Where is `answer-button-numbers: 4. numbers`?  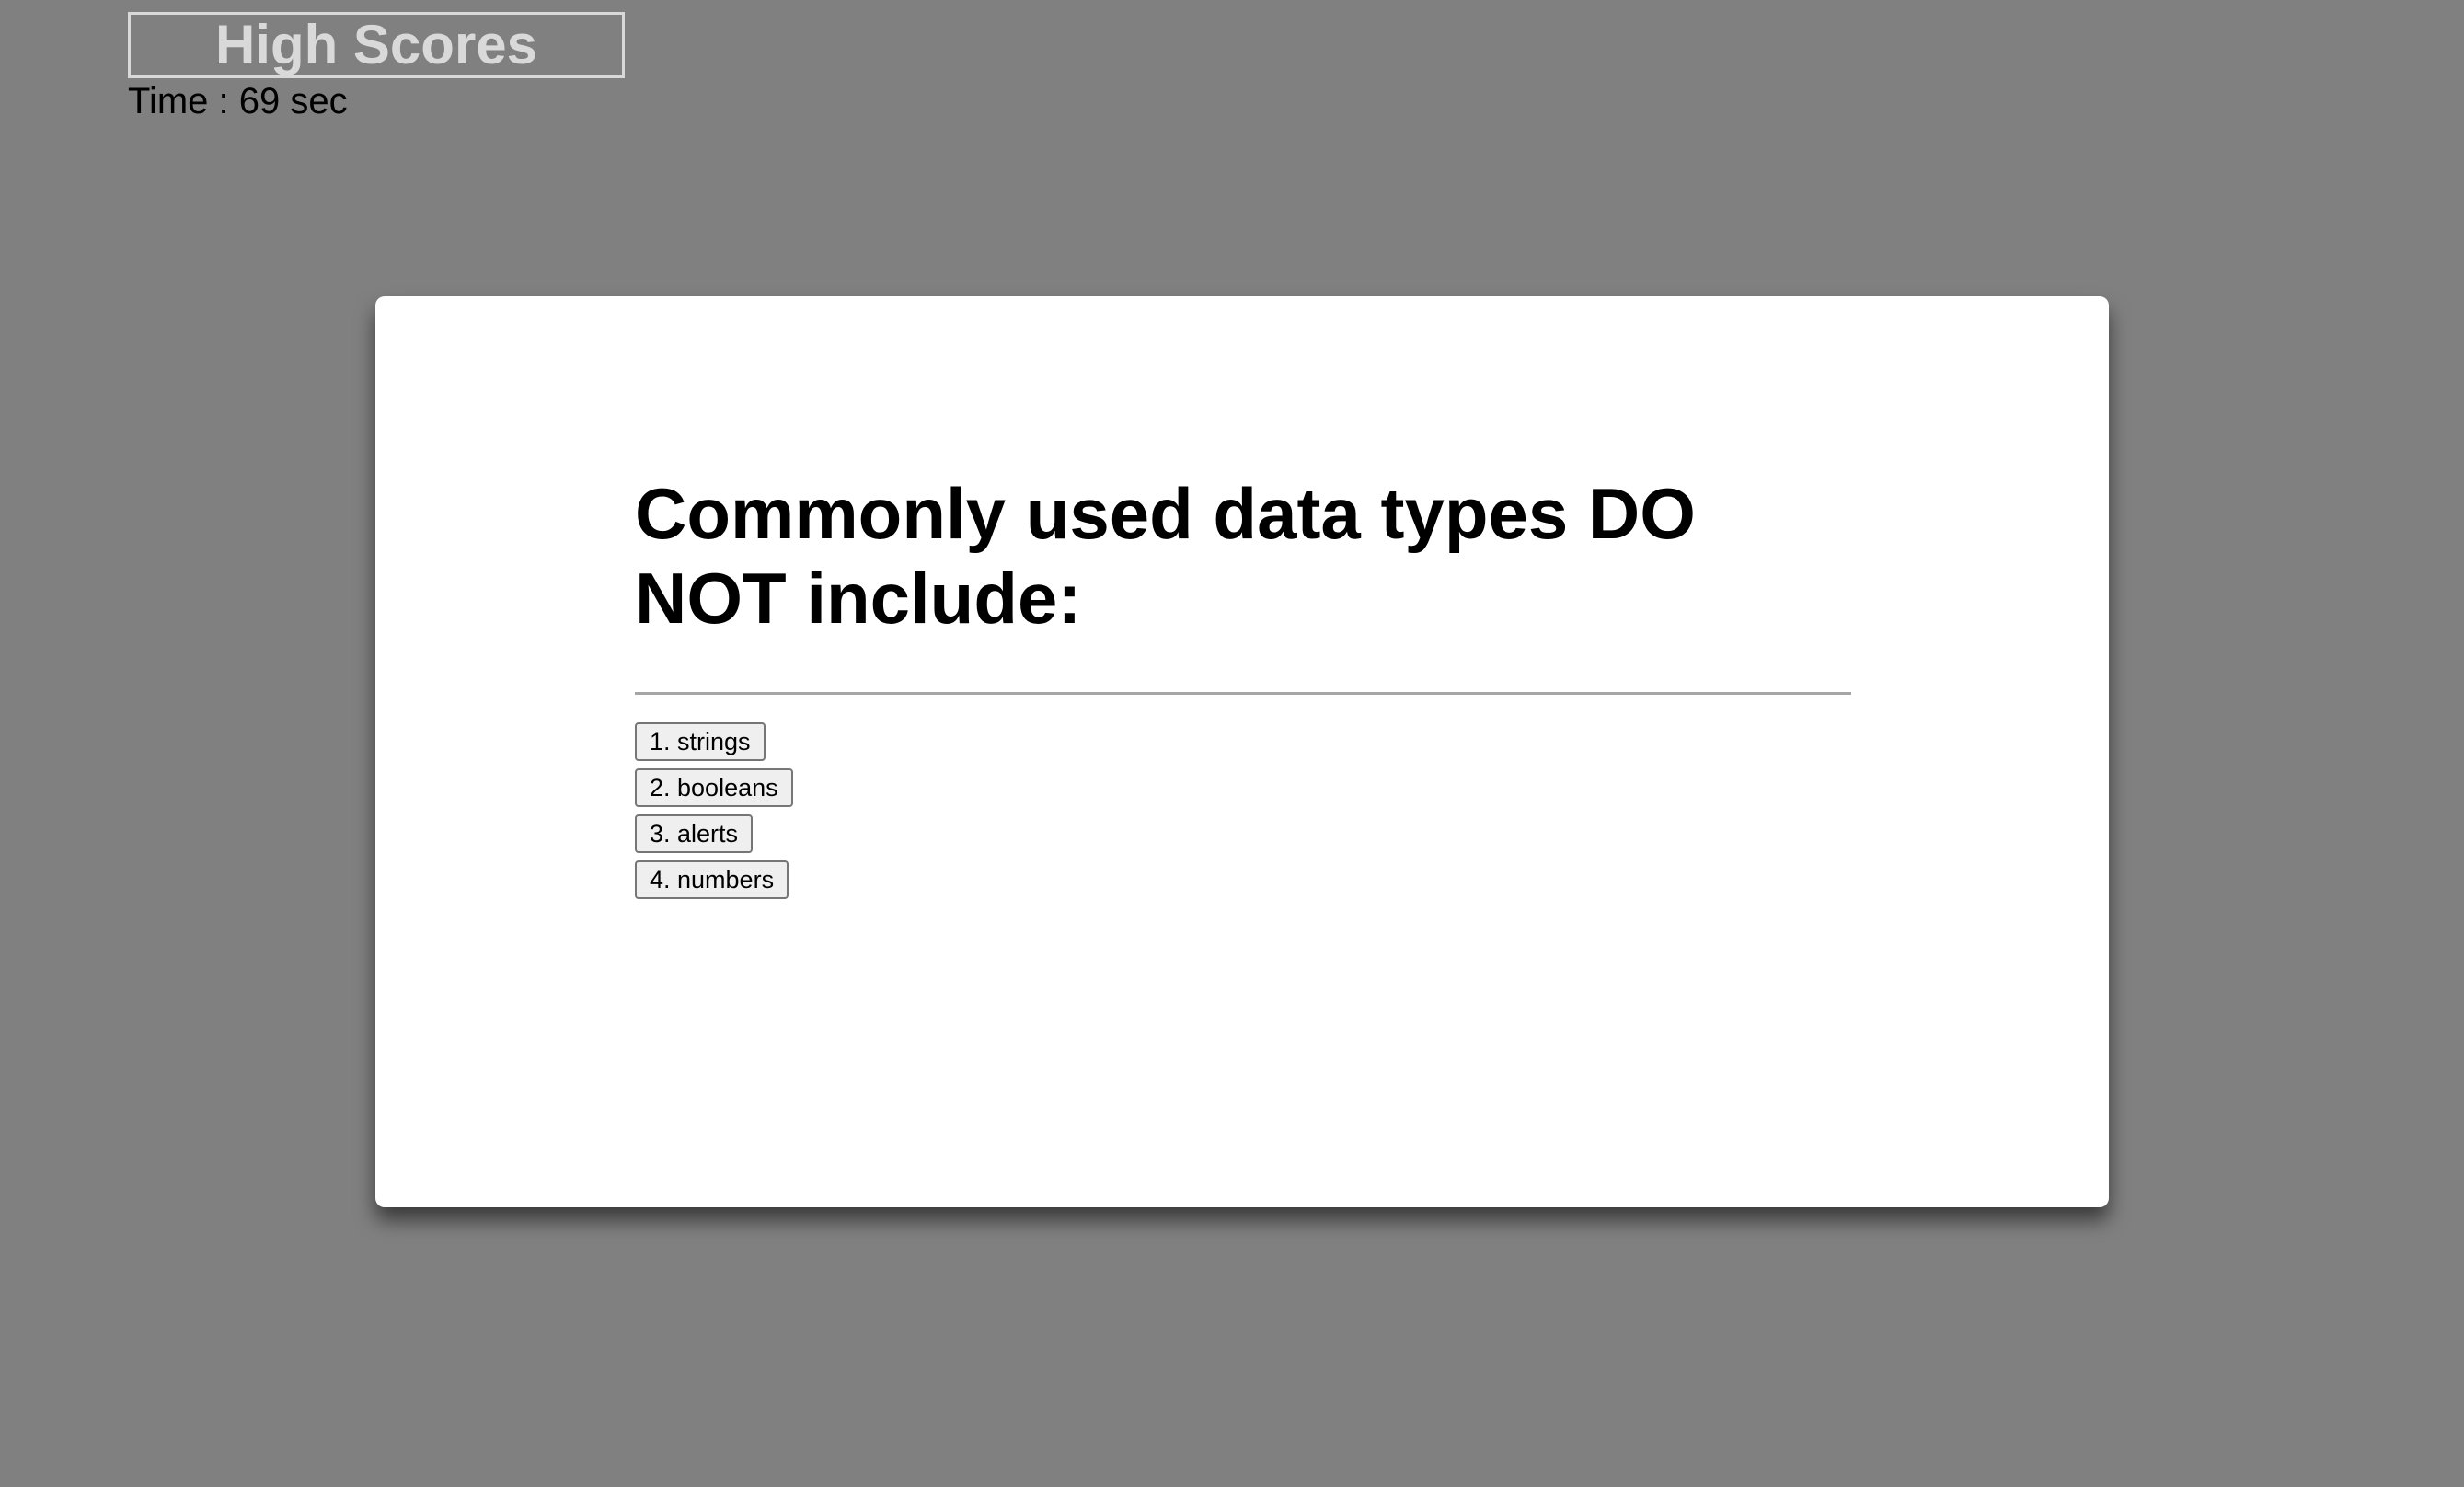
answer-button-numbers: 4. numbers is located at coordinates (712, 880).